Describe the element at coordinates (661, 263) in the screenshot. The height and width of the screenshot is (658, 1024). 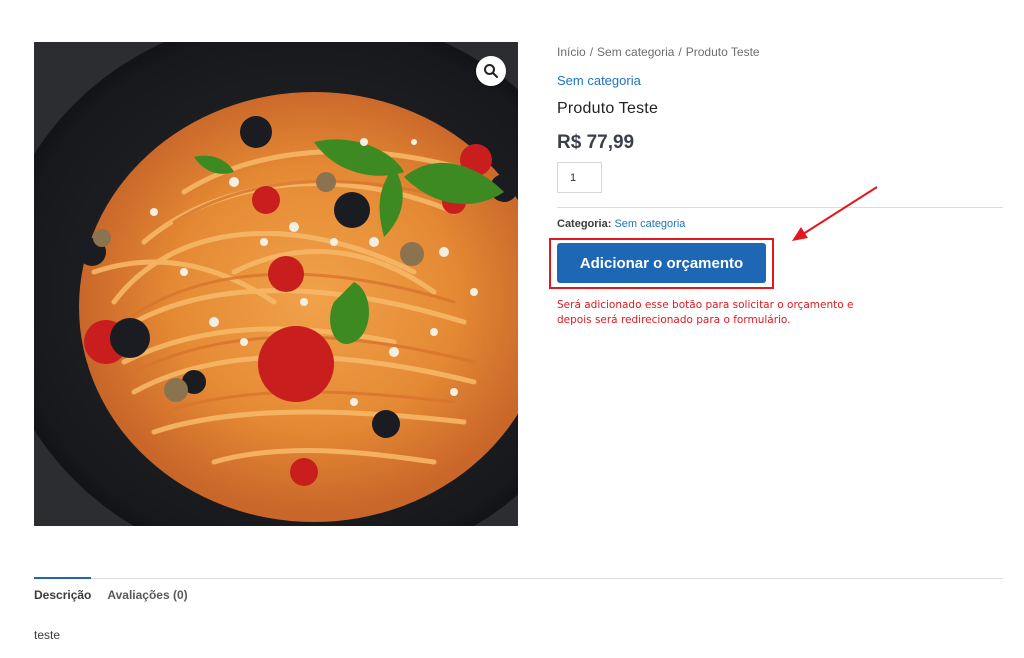
I see `add-to-quote-button: Adicionar o orçamento` at that location.